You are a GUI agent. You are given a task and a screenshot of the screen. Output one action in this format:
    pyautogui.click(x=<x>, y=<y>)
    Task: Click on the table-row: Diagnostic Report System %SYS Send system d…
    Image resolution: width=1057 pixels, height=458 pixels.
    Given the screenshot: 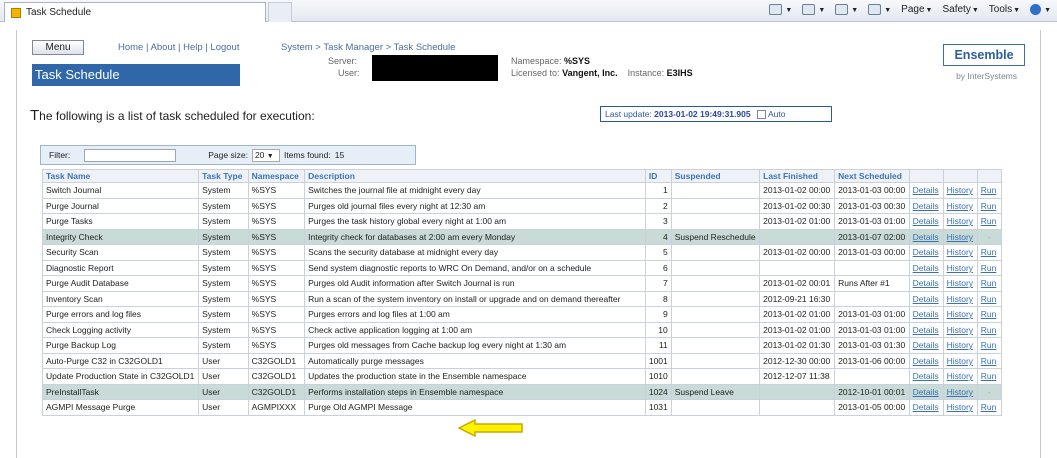 What is the action you would take?
    pyautogui.click(x=522, y=267)
    